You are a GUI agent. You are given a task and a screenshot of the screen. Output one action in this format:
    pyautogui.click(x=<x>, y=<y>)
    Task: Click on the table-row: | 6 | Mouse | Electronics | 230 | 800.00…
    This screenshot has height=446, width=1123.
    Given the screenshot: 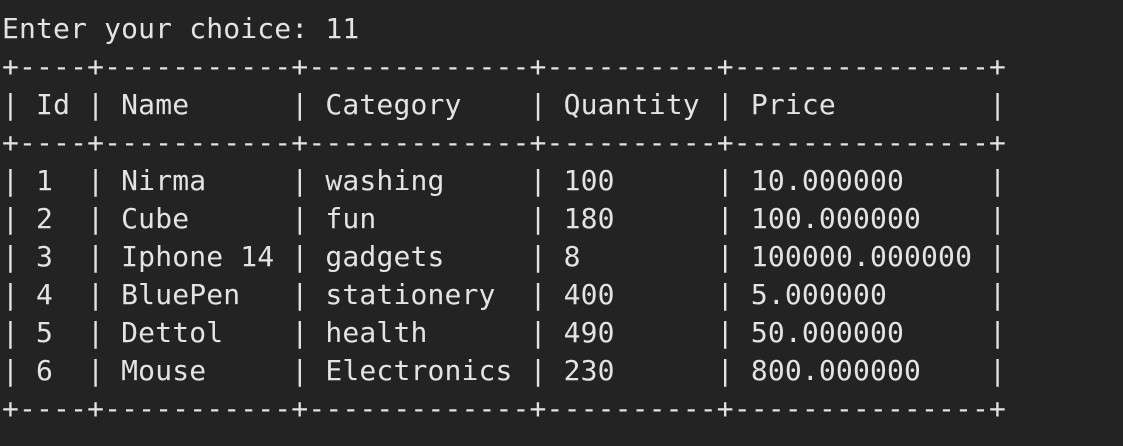 What is the action you would take?
    pyautogui.click(x=504, y=370)
    